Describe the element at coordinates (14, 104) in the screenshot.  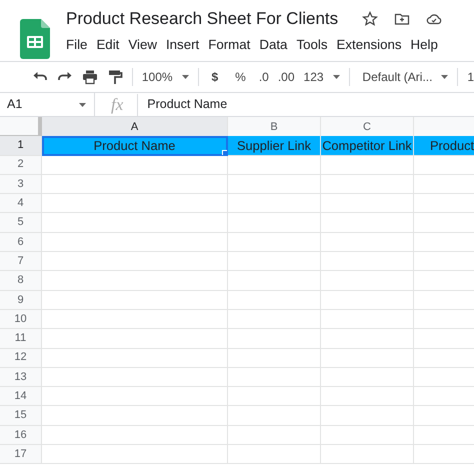
I see `name-box: A1` at that location.